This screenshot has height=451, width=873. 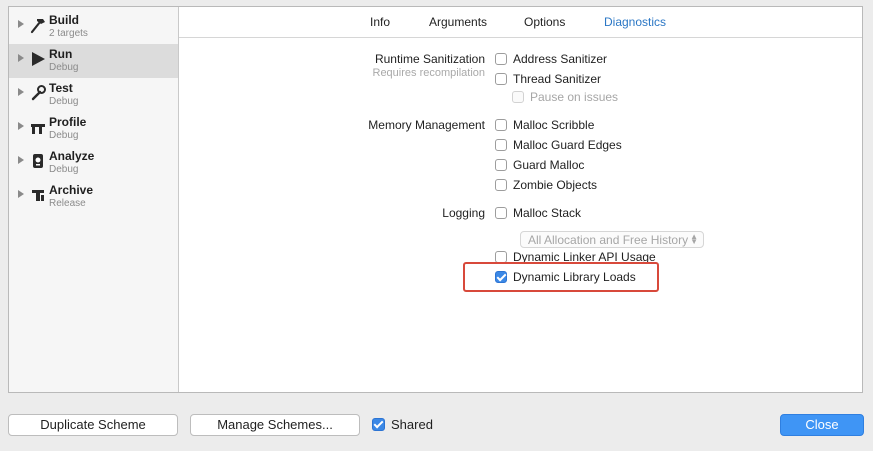 What do you see at coordinates (549, 165) in the screenshot?
I see `guard-malloc-label: Guard Malloc` at bounding box center [549, 165].